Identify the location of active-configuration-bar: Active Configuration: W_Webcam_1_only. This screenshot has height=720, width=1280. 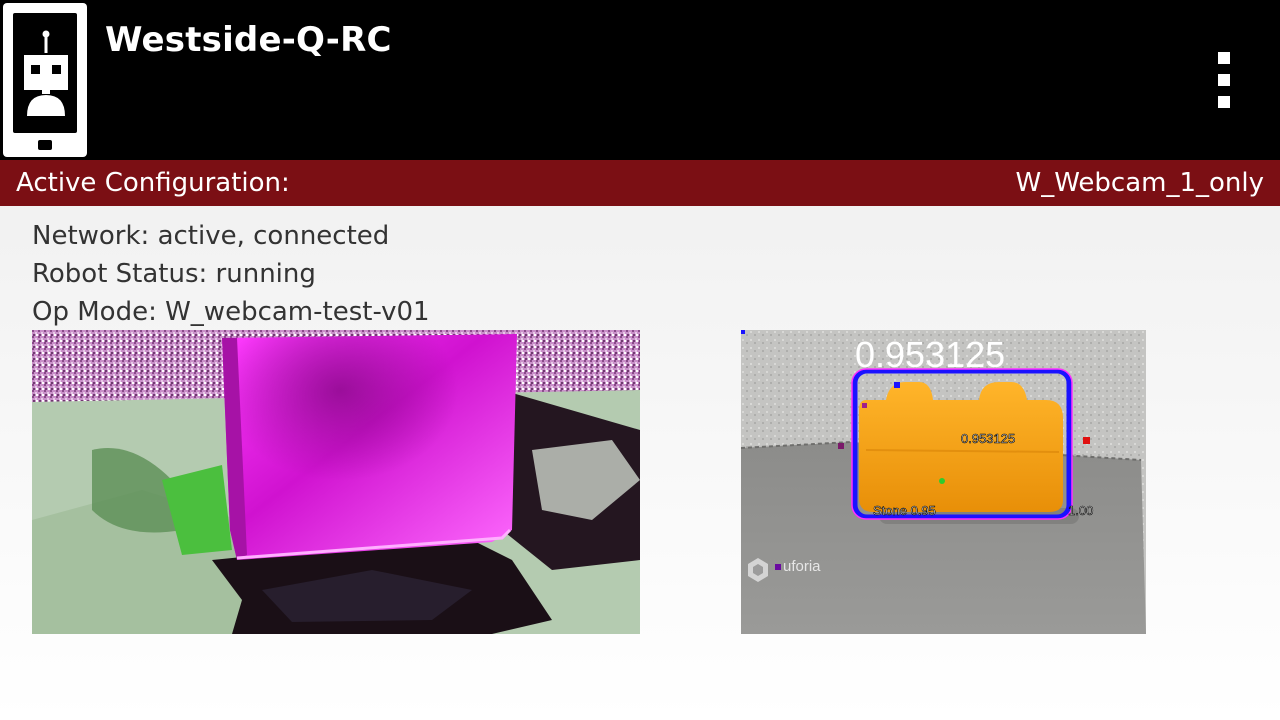
(640, 183).